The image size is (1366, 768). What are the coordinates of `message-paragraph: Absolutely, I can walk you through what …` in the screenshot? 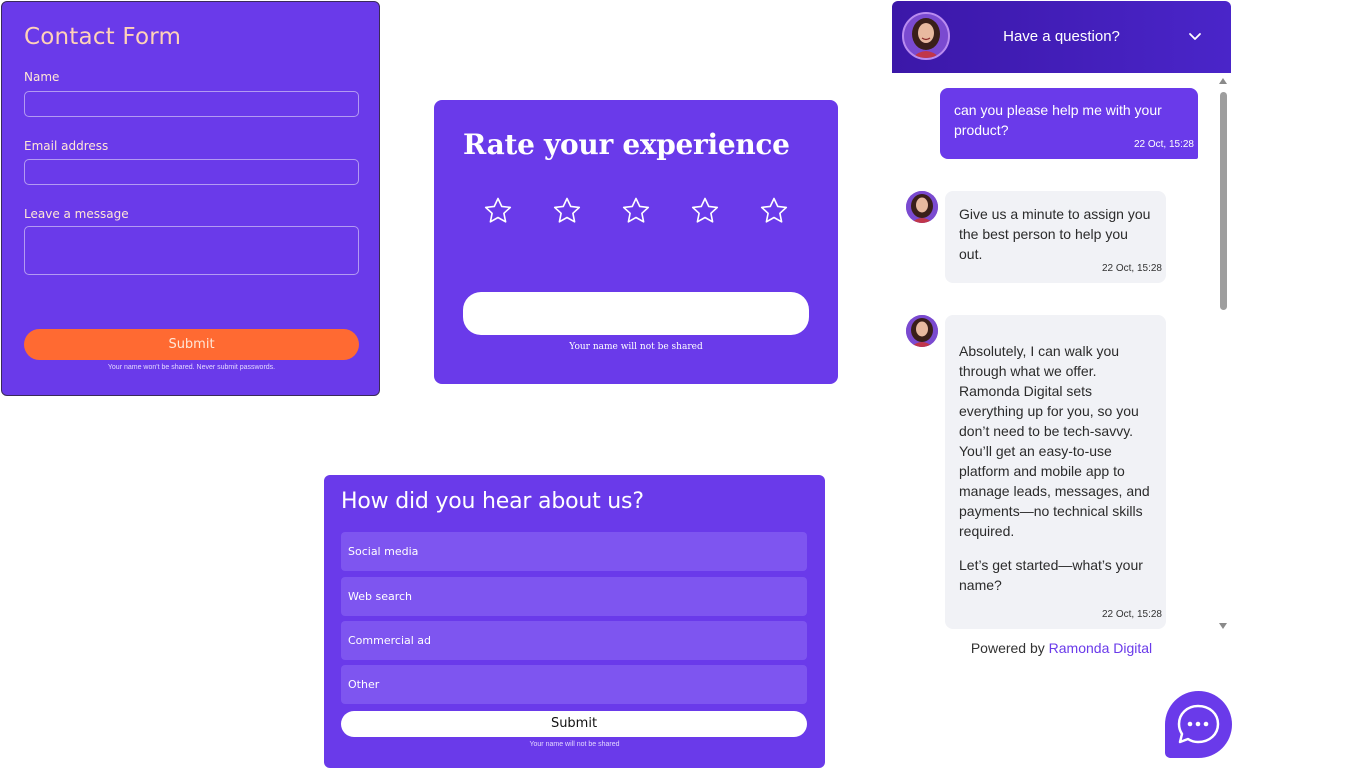 It's located at (1054, 441).